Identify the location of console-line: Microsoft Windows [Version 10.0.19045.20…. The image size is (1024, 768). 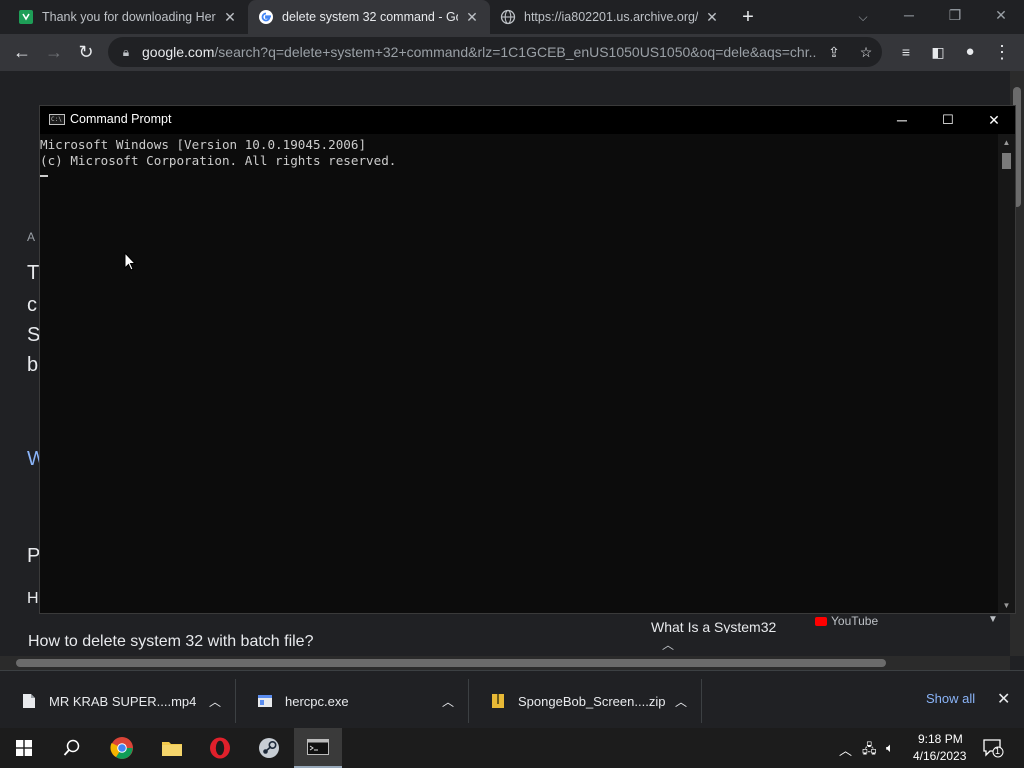
(203, 144).